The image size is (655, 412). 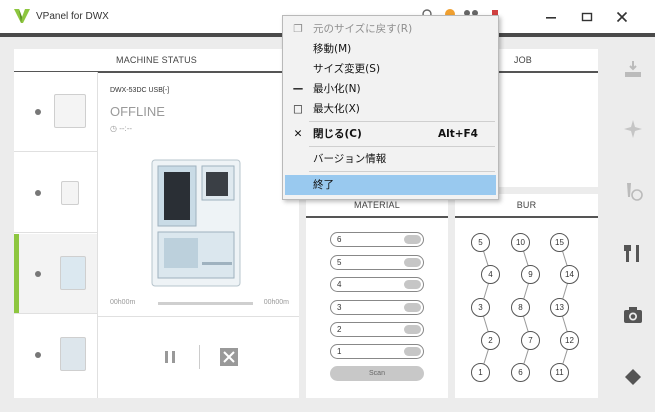 I want to click on pause-icon, so click(x=170, y=357).